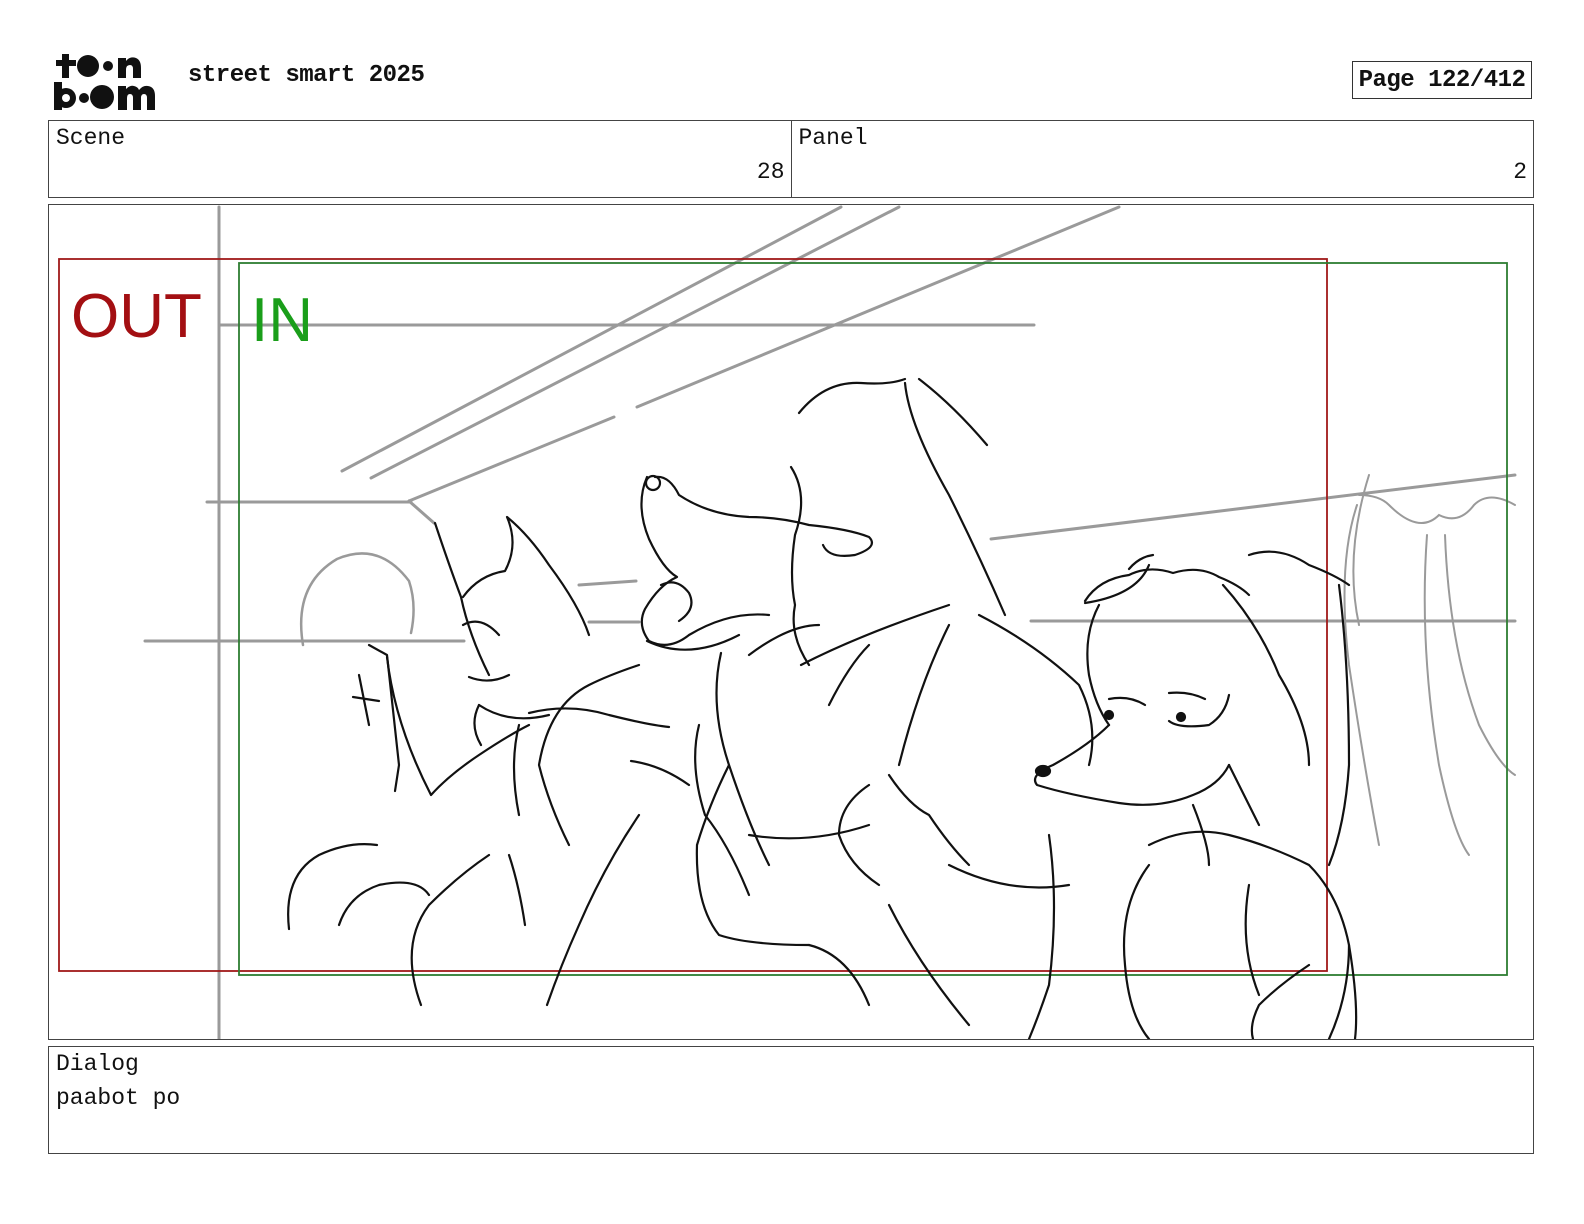 This screenshot has width=1584, height=1224. I want to click on dialog-label: Dialog, so click(97, 1064).